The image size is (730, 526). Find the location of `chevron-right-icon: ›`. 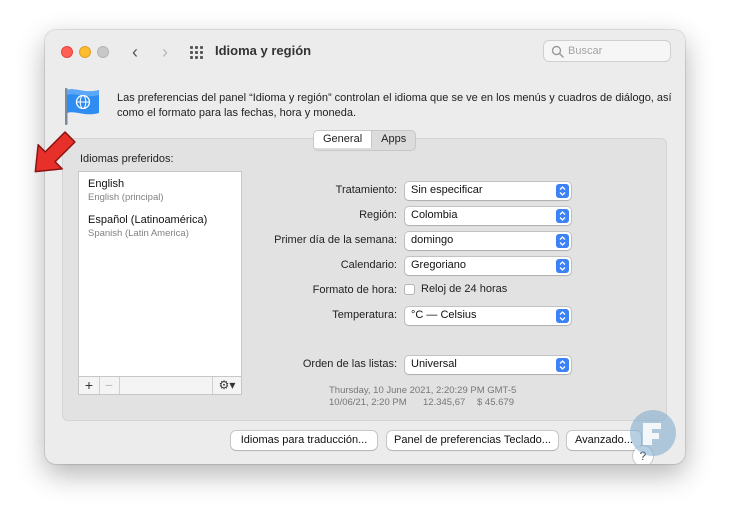

chevron-right-icon: › is located at coordinates (165, 52).